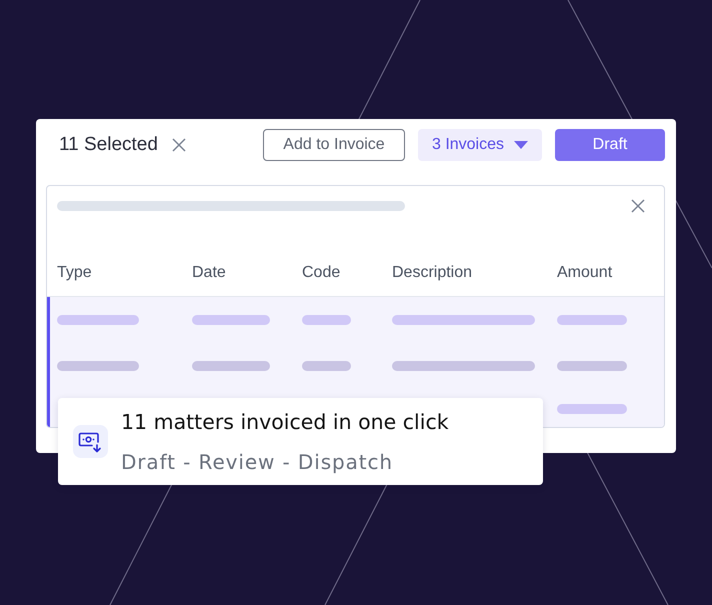 Image resolution: width=712 pixels, height=605 pixels. What do you see at coordinates (321, 273) in the screenshot?
I see `column-header: Code` at bounding box center [321, 273].